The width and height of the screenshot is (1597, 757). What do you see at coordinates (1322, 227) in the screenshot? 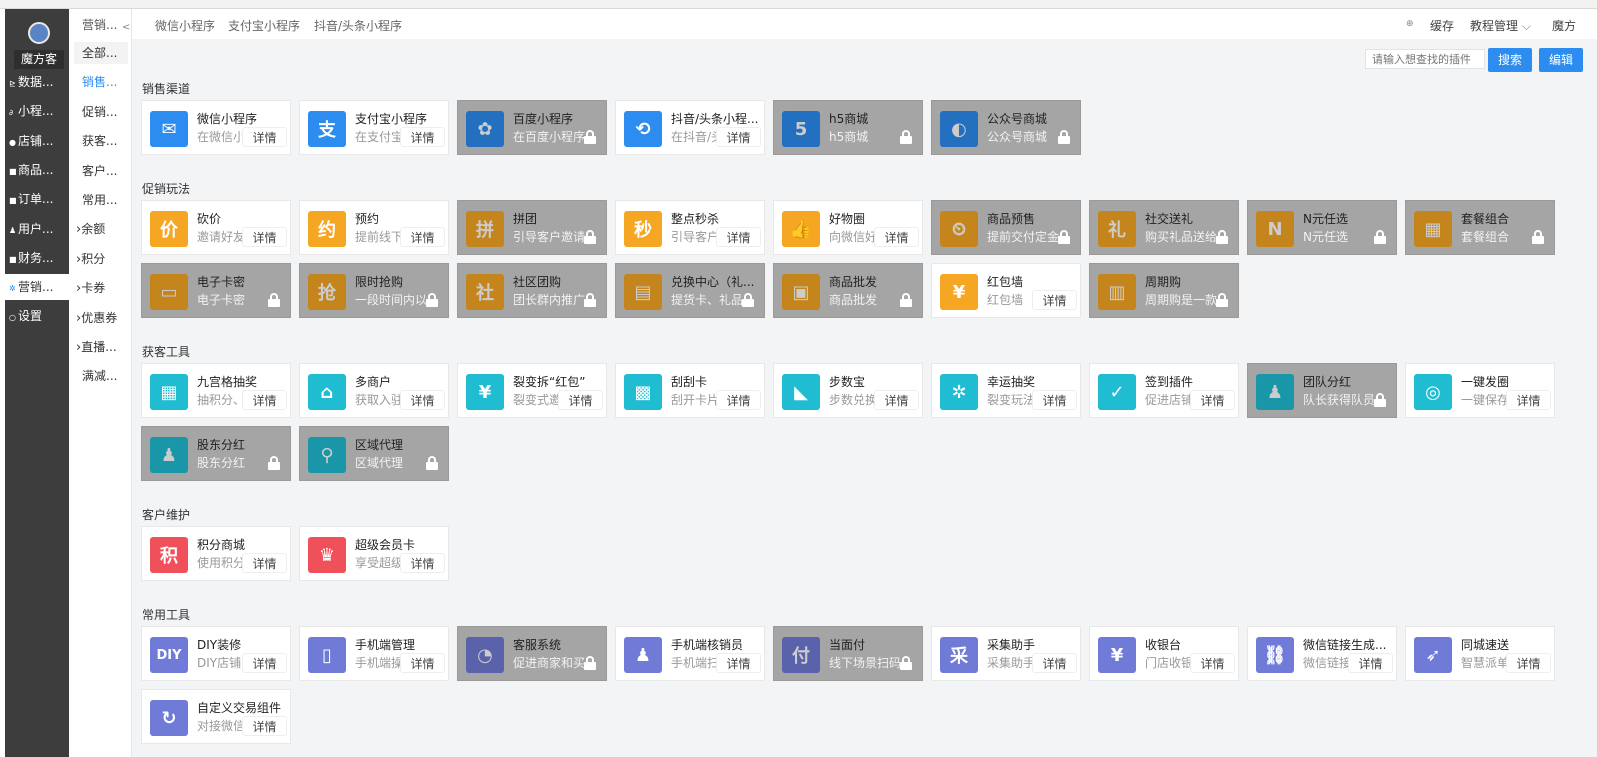
I see `plugin-card: N N元任选 N元任选` at bounding box center [1322, 227].